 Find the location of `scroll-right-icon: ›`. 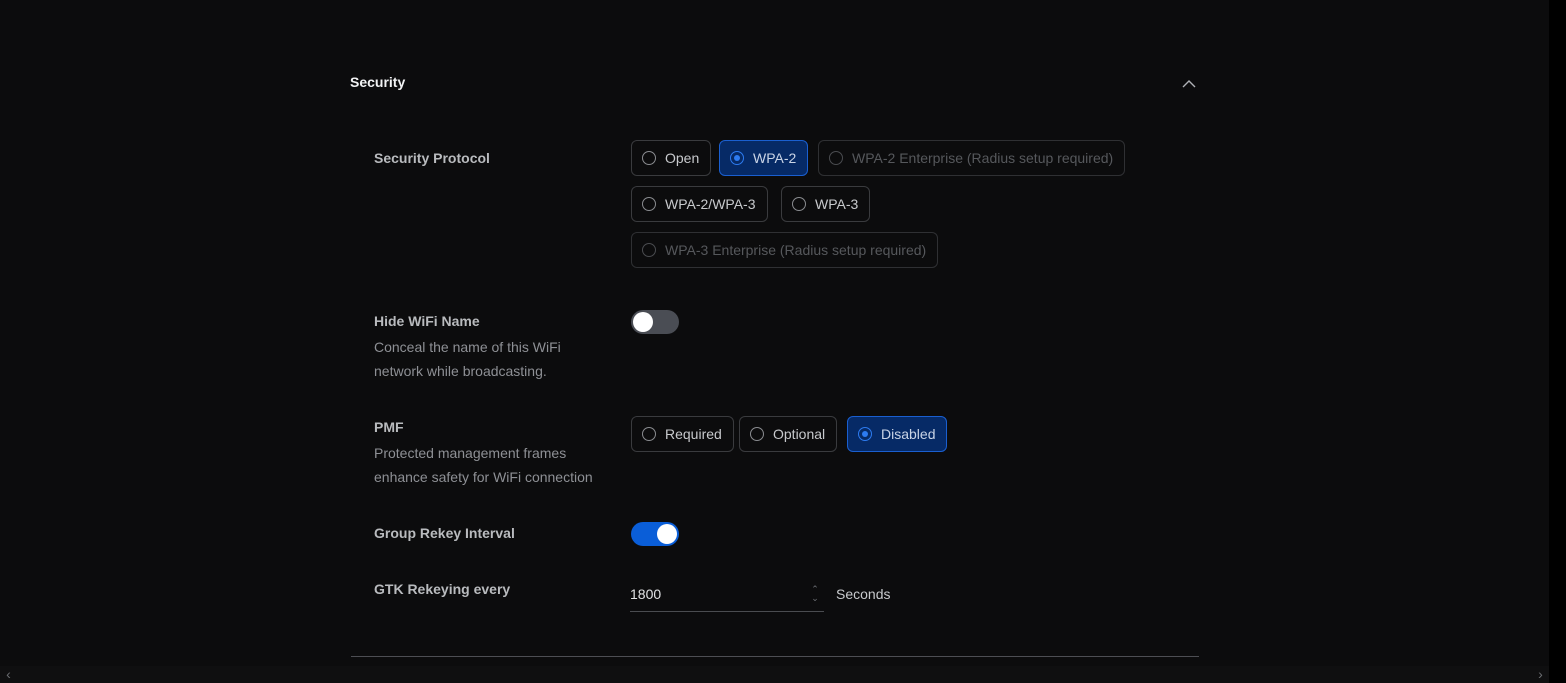

scroll-right-icon: › is located at coordinates (1540, 674).